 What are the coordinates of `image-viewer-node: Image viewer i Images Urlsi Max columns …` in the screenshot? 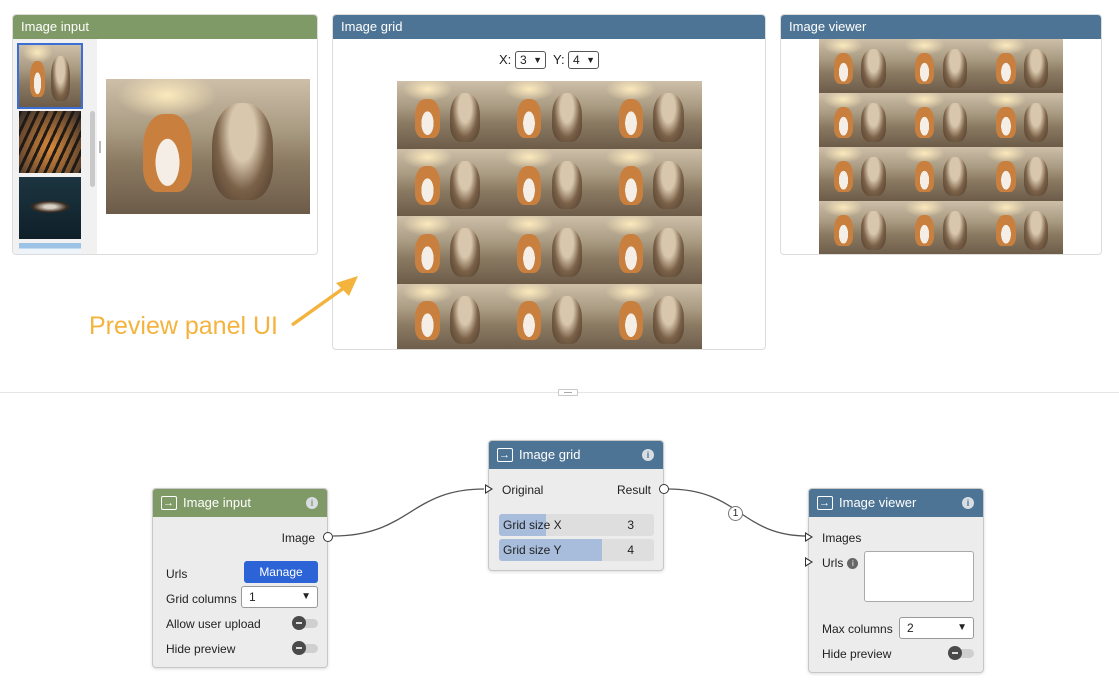 It's located at (894, 580).